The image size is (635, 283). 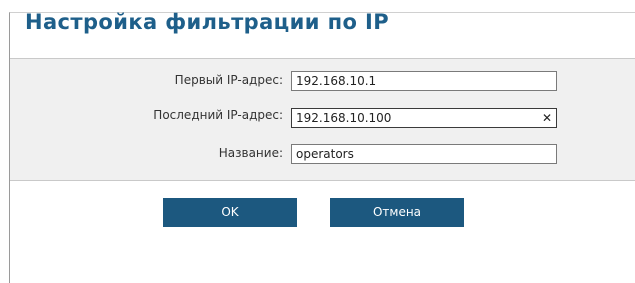 What do you see at coordinates (424, 118) in the screenshot?
I see `last-ip-input` at bounding box center [424, 118].